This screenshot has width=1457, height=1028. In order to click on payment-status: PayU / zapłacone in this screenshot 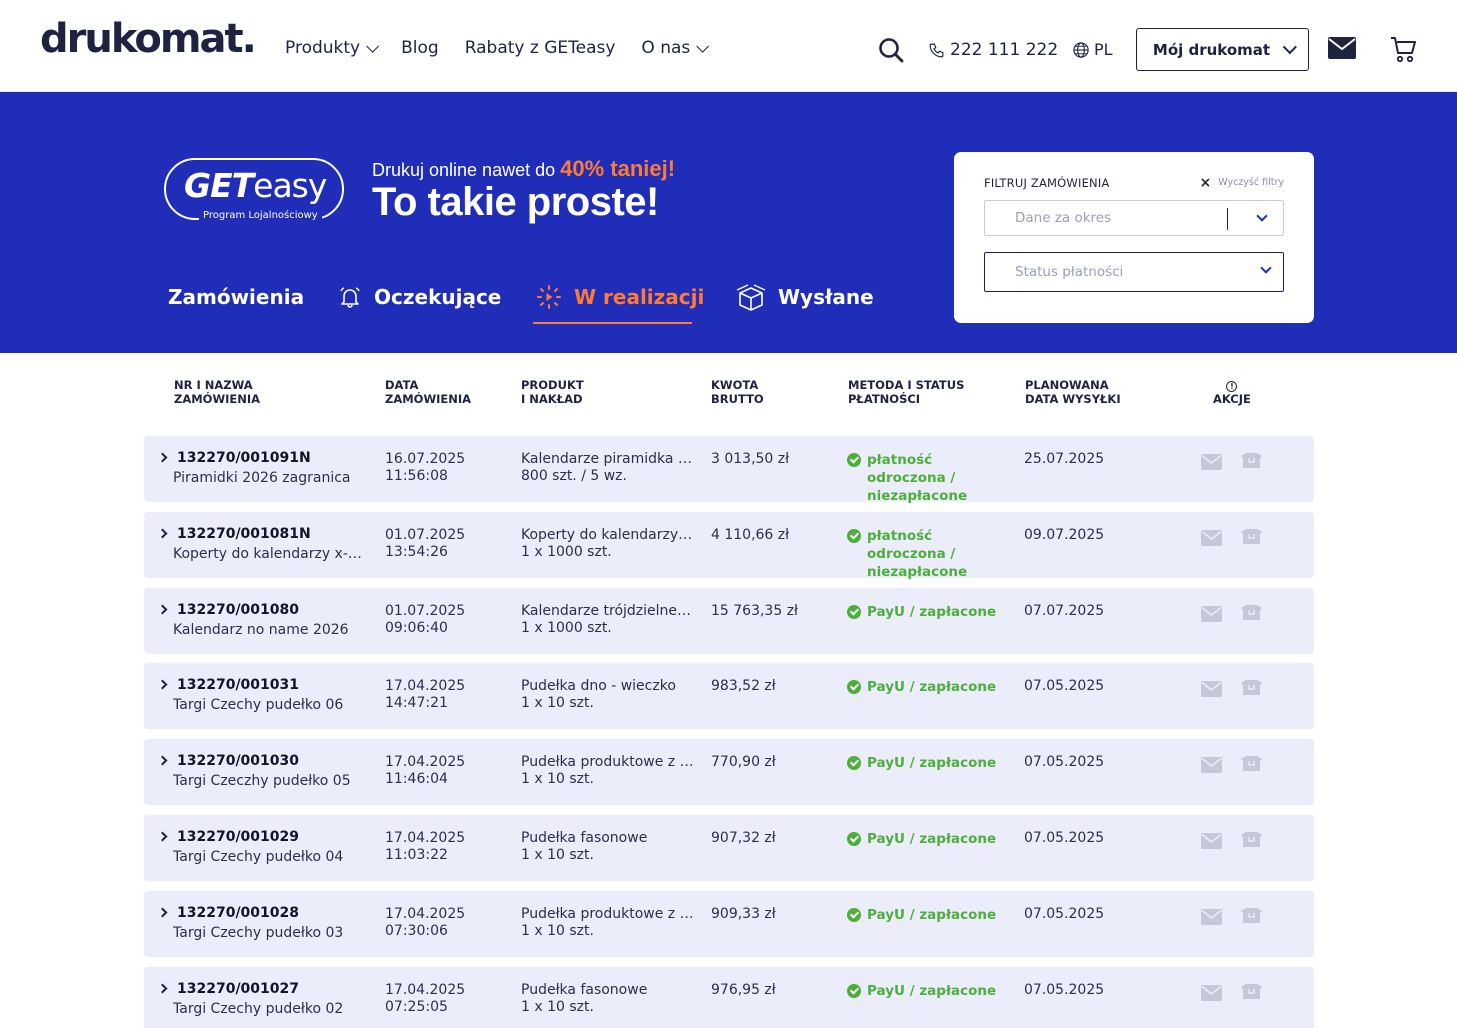, I will do `click(927, 763)`.